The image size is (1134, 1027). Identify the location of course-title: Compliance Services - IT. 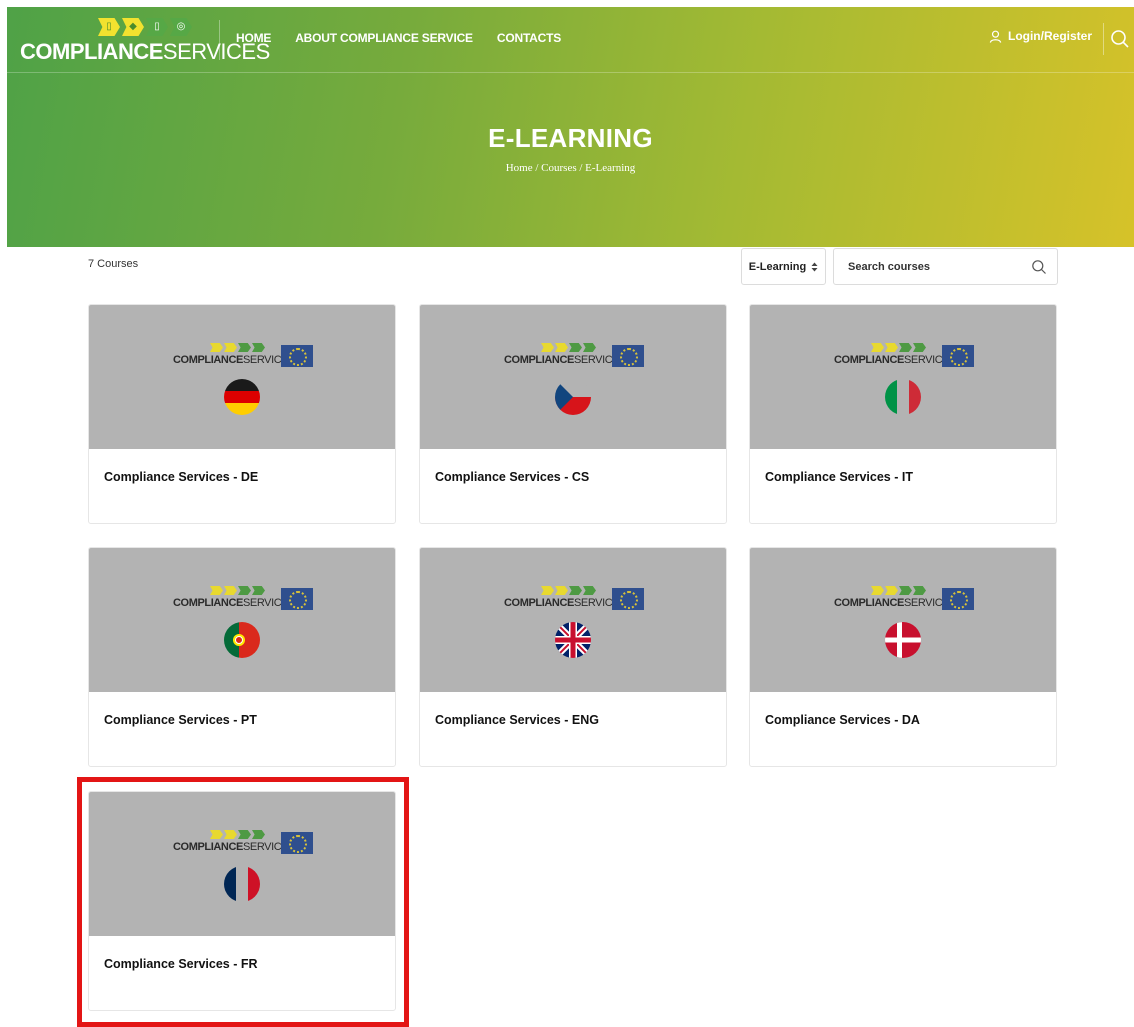
(839, 477).